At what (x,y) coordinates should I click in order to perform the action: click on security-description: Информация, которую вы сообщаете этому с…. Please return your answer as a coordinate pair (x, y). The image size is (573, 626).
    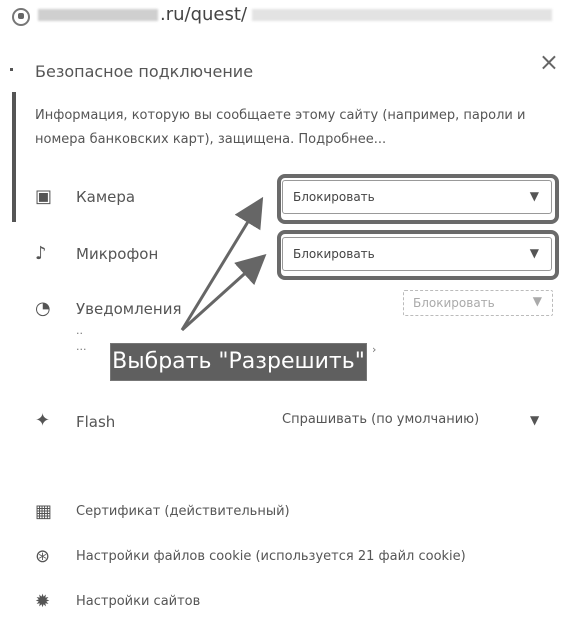
    Looking at the image, I should click on (280, 127).